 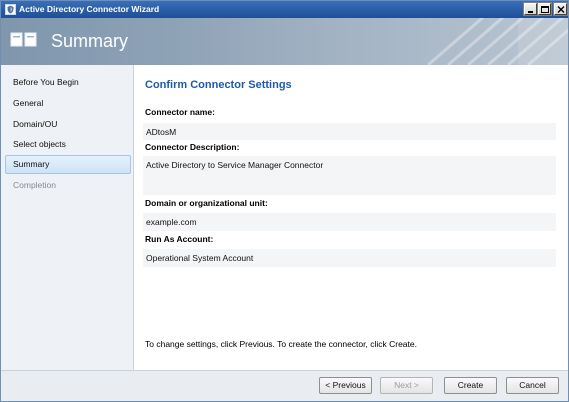 I want to click on step-before-you-begin: Before You Begin, so click(x=68, y=82).